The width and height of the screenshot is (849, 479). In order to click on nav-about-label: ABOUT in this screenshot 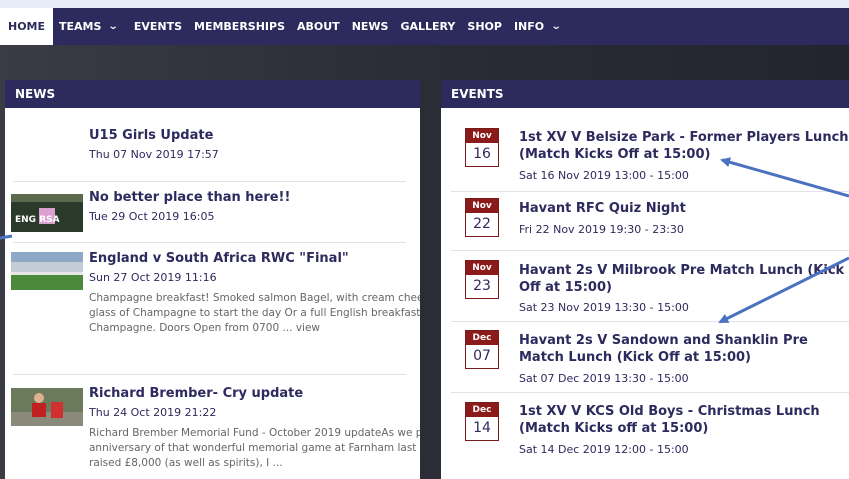, I will do `click(318, 26)`.